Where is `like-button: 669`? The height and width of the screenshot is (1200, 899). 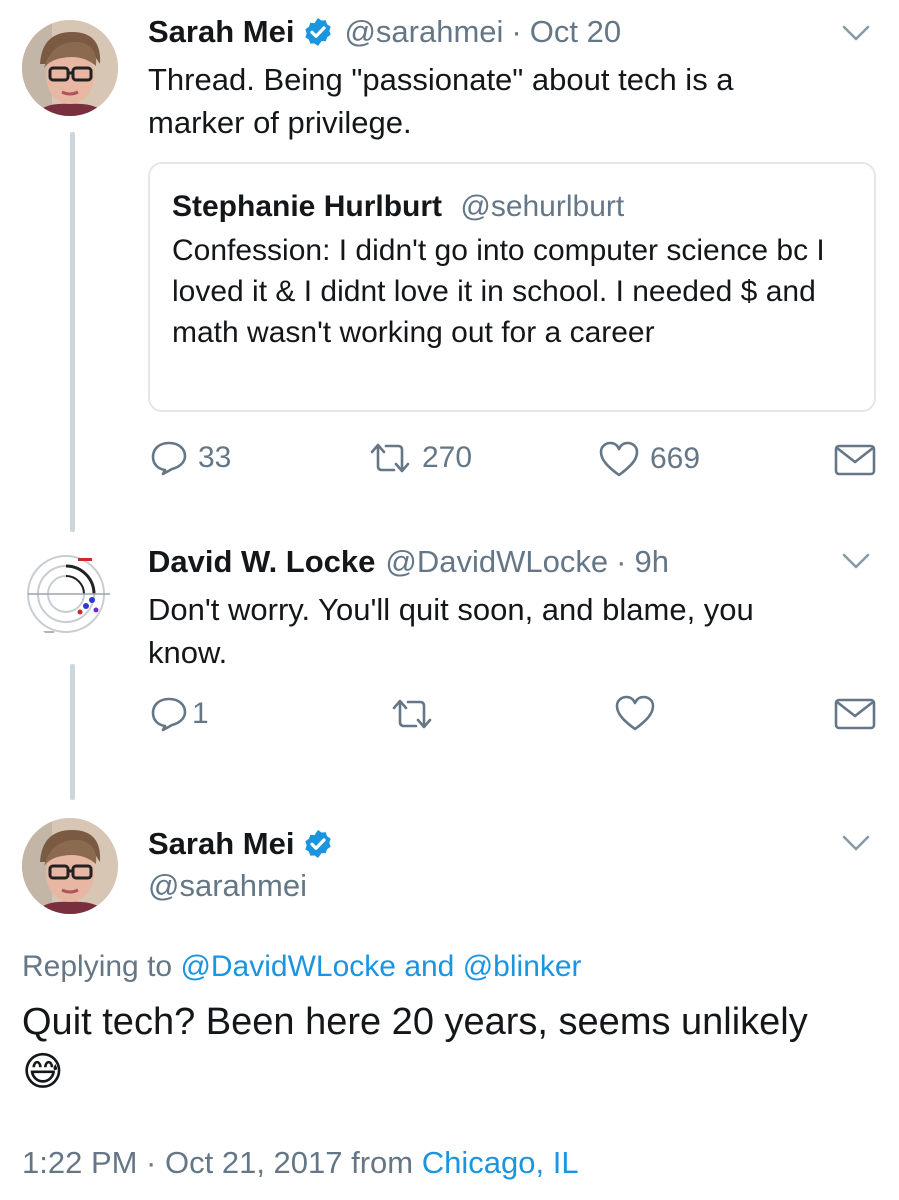 like-button: 669 is located at coordinates (649, 459).